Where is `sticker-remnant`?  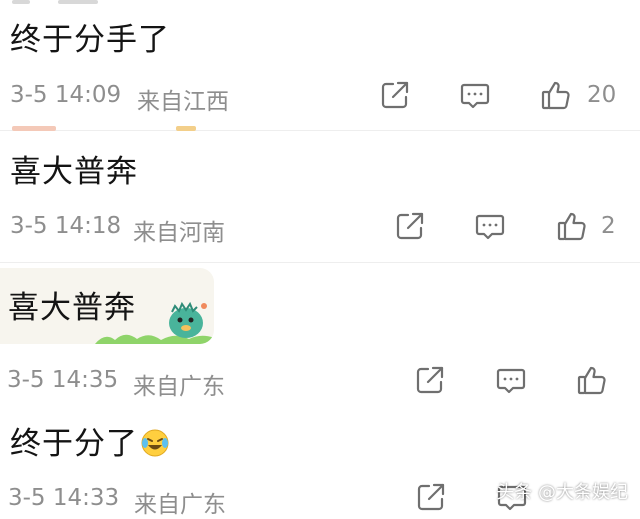 sticker-remnant is located at coordinates (320, 130).